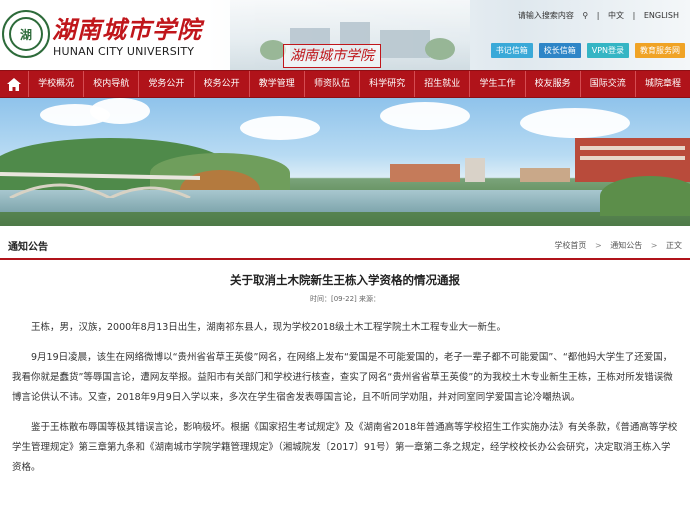  Describe the element at coordinates (585, 15) in the screenshot. I see `search-icon: ⚲` at that location.